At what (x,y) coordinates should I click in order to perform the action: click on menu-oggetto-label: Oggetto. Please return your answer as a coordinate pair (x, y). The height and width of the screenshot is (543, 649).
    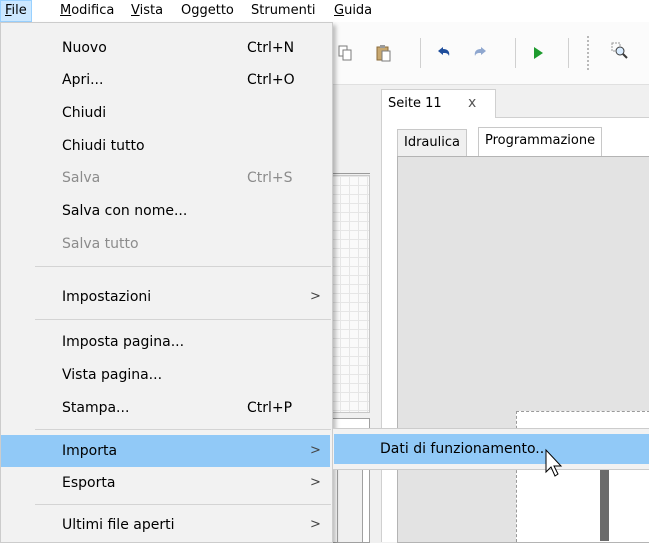
    Looking at the image, I should click on (207, 10).